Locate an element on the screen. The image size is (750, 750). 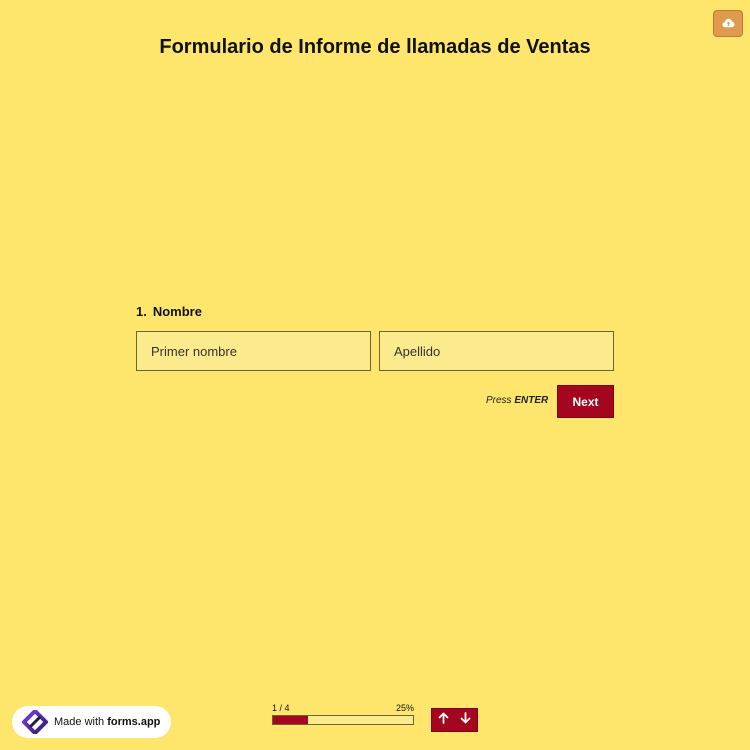
arrow-up-icon is located at coordinates (443, 720).